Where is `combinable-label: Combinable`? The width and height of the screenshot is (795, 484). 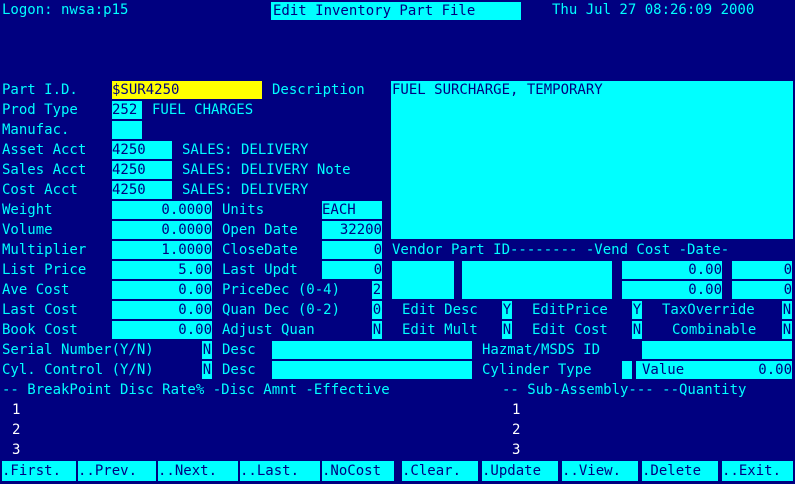 combinable-label: Combinable is located at coordinates (714, 330).